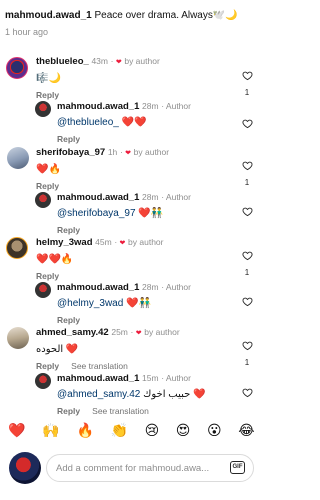 Image resolution: width=320 pixels, height=500 pixels. What do you see at coordinates (99, 61) in the screenshot?
I see `comment-time: 43m` at bounding box center [99, 61].